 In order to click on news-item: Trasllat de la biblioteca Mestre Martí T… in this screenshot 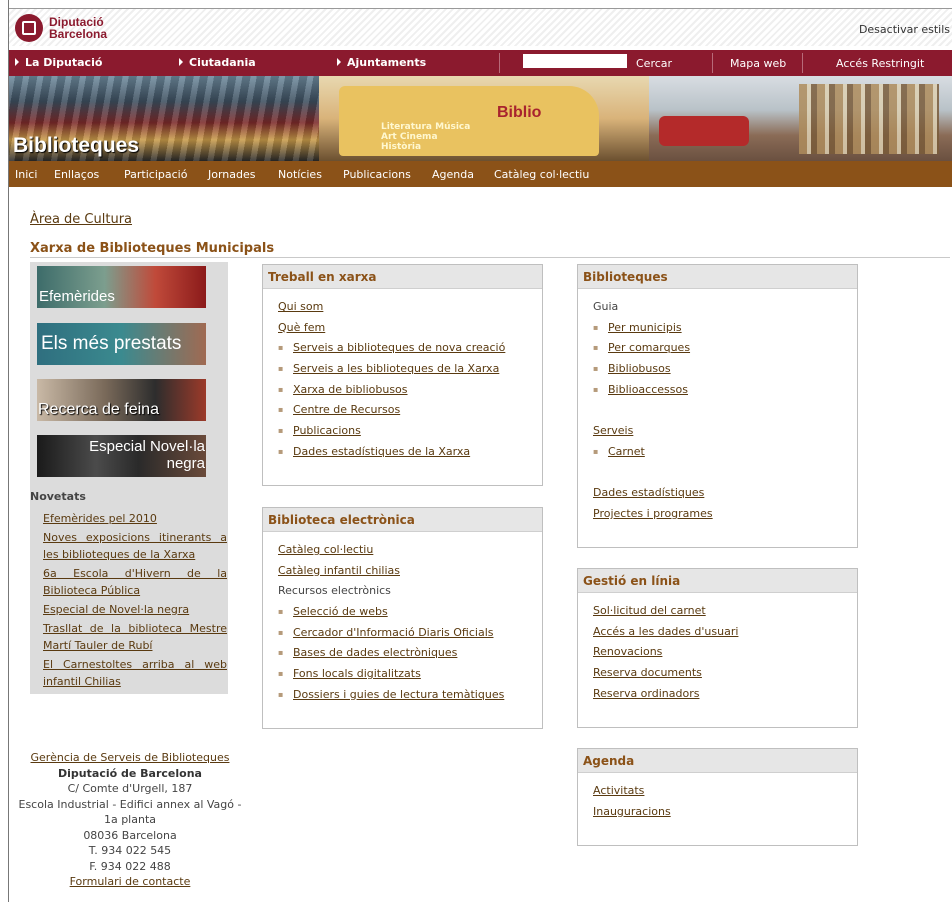, I will do `click(135, 637)`.